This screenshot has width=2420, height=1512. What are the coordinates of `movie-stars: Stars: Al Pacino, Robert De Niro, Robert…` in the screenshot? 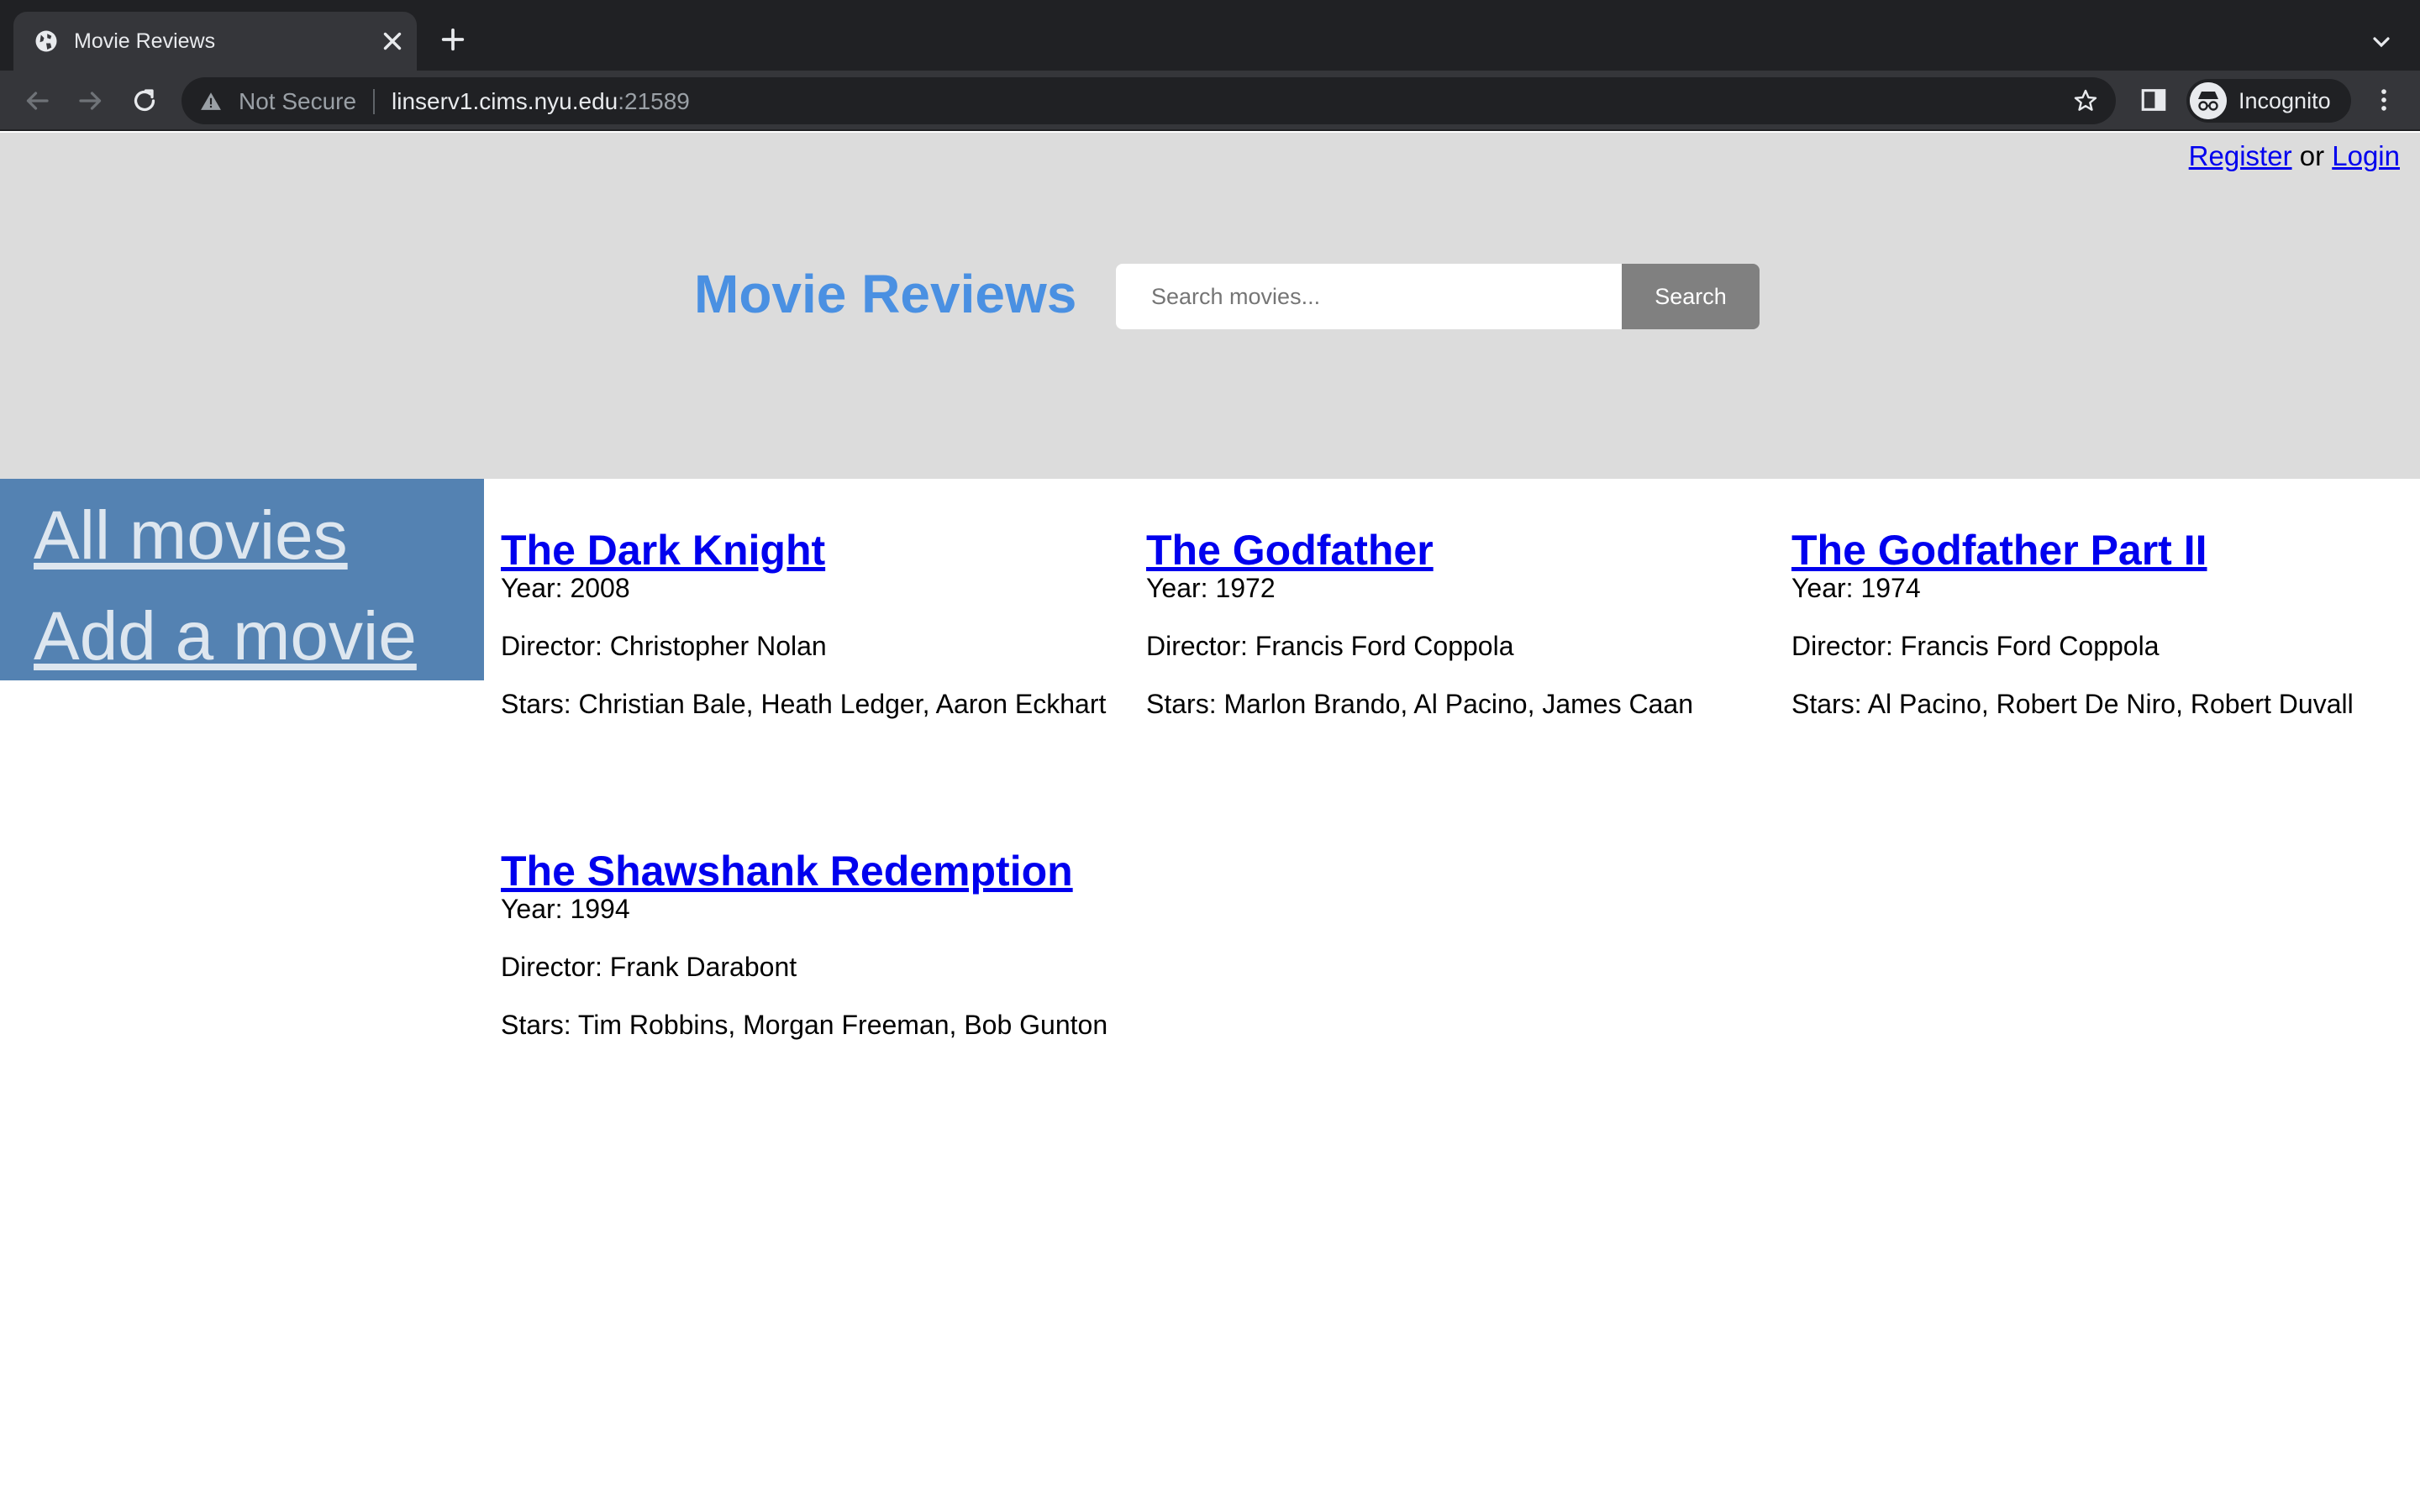 It's located at (2072, 704).